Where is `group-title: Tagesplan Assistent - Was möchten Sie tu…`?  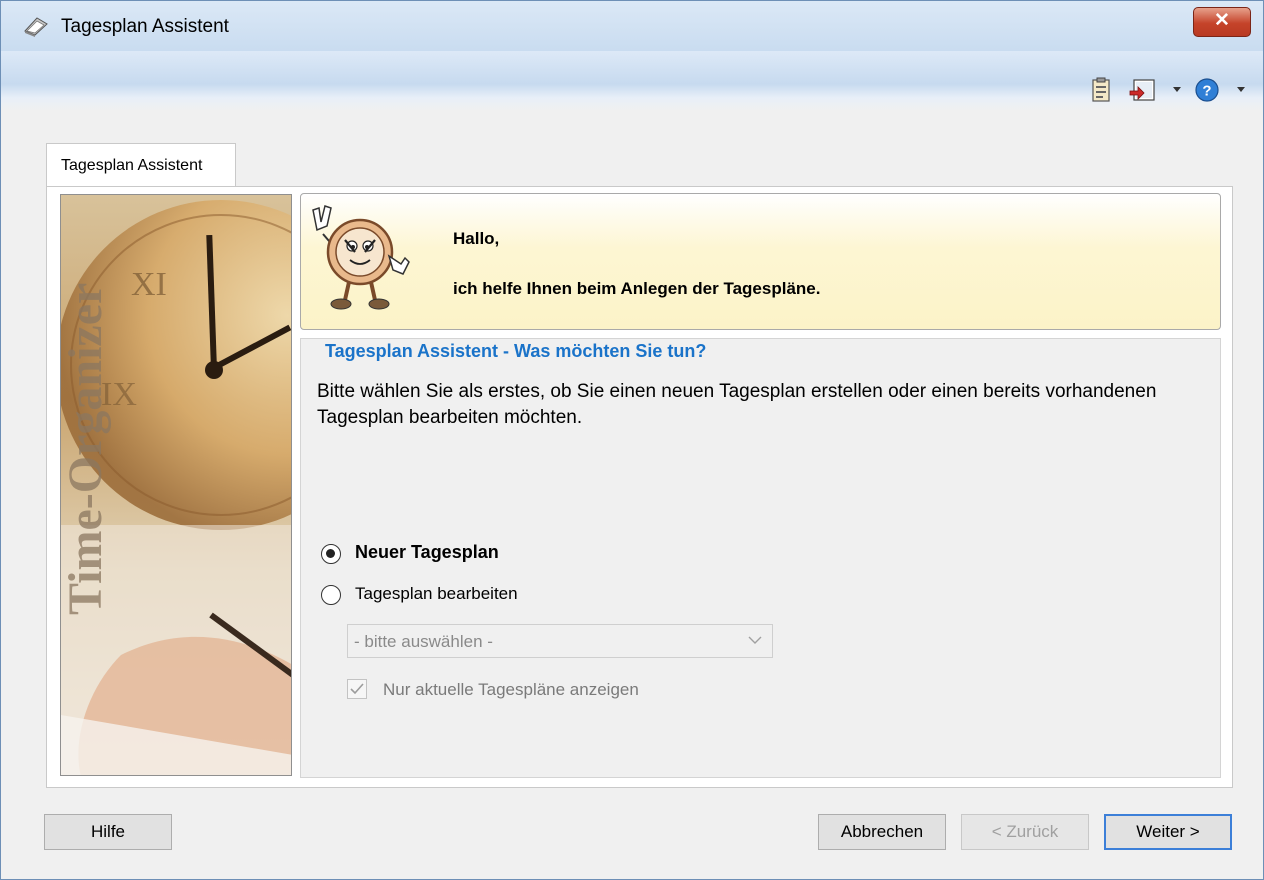
group-title: Tagesplan Assistent - Was möchten Sie tu… is located at coordinates (516, 351).